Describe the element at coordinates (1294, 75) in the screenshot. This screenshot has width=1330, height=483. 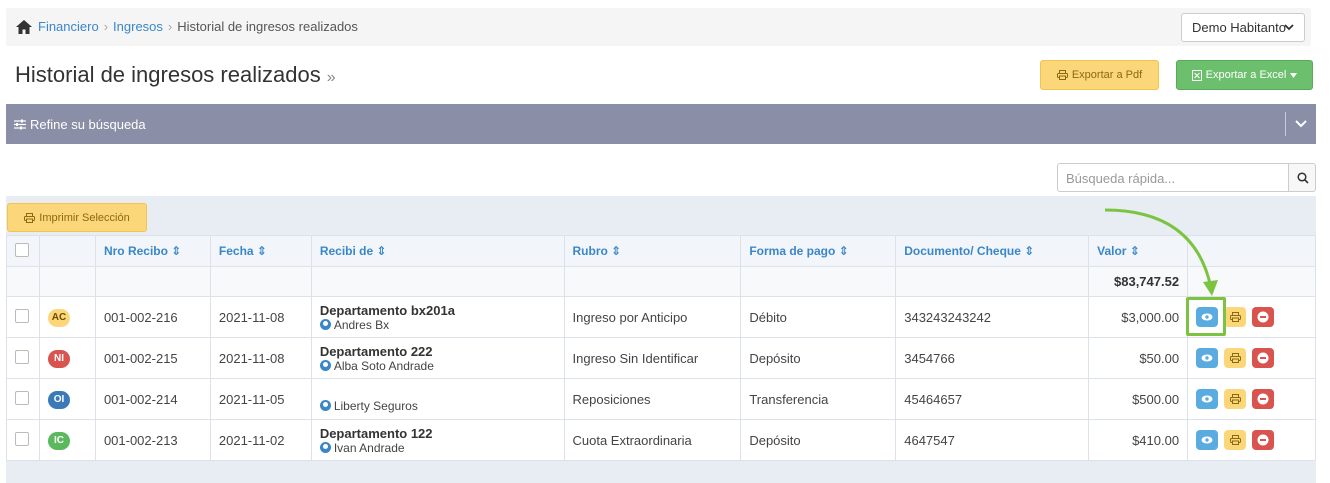
I see `caret-down-icon` at that location.